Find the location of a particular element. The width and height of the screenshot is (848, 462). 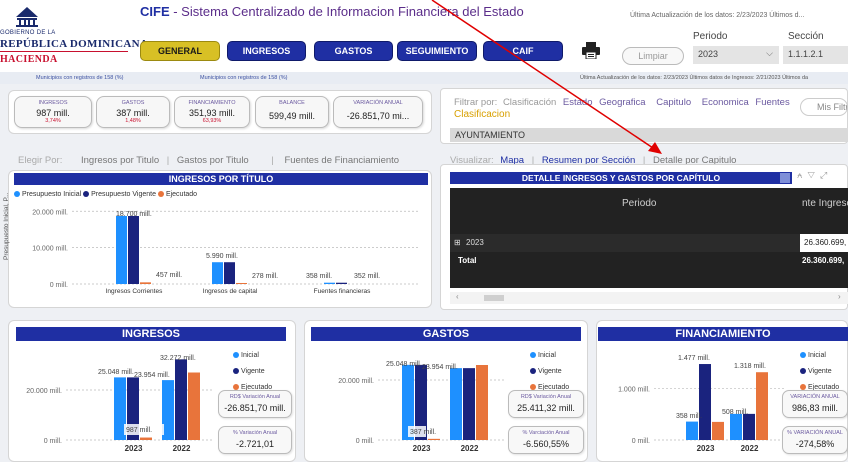

data-label: 25.048 mill. is located at coordinates (116, 372).